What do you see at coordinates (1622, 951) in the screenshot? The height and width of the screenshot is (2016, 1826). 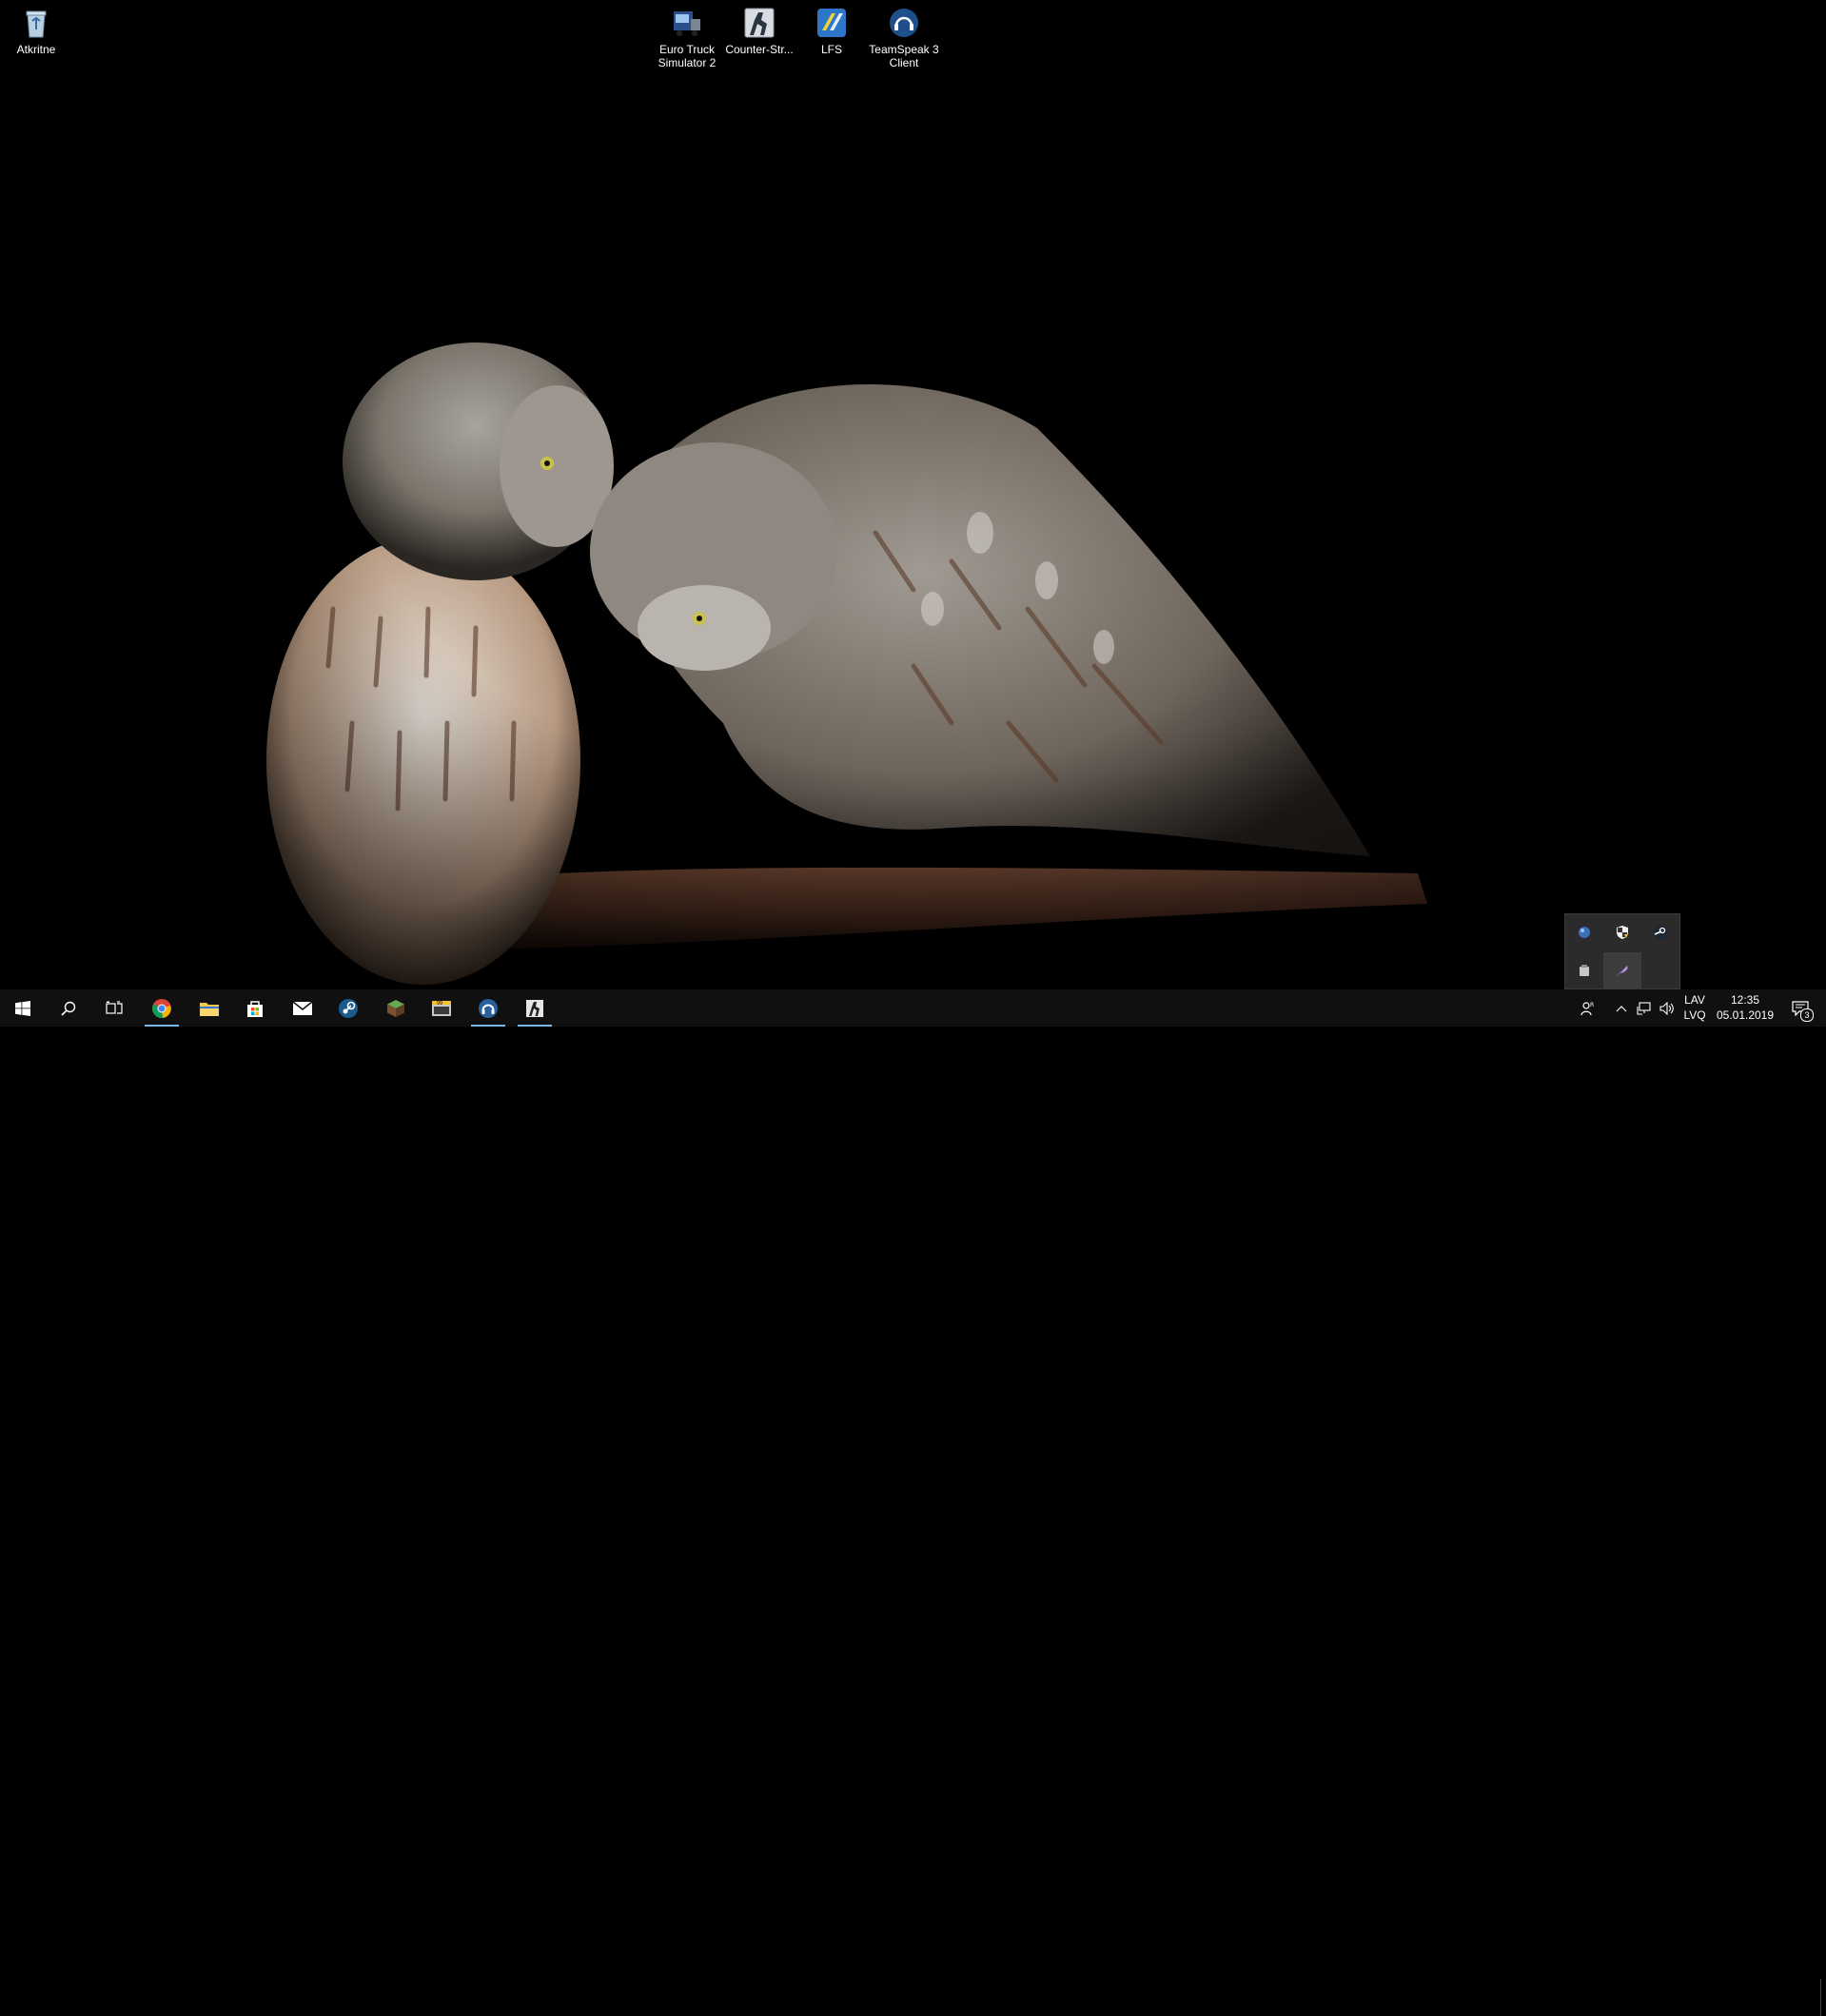 I see `tray-overflow-popup` at bounding box center [1622, 951].